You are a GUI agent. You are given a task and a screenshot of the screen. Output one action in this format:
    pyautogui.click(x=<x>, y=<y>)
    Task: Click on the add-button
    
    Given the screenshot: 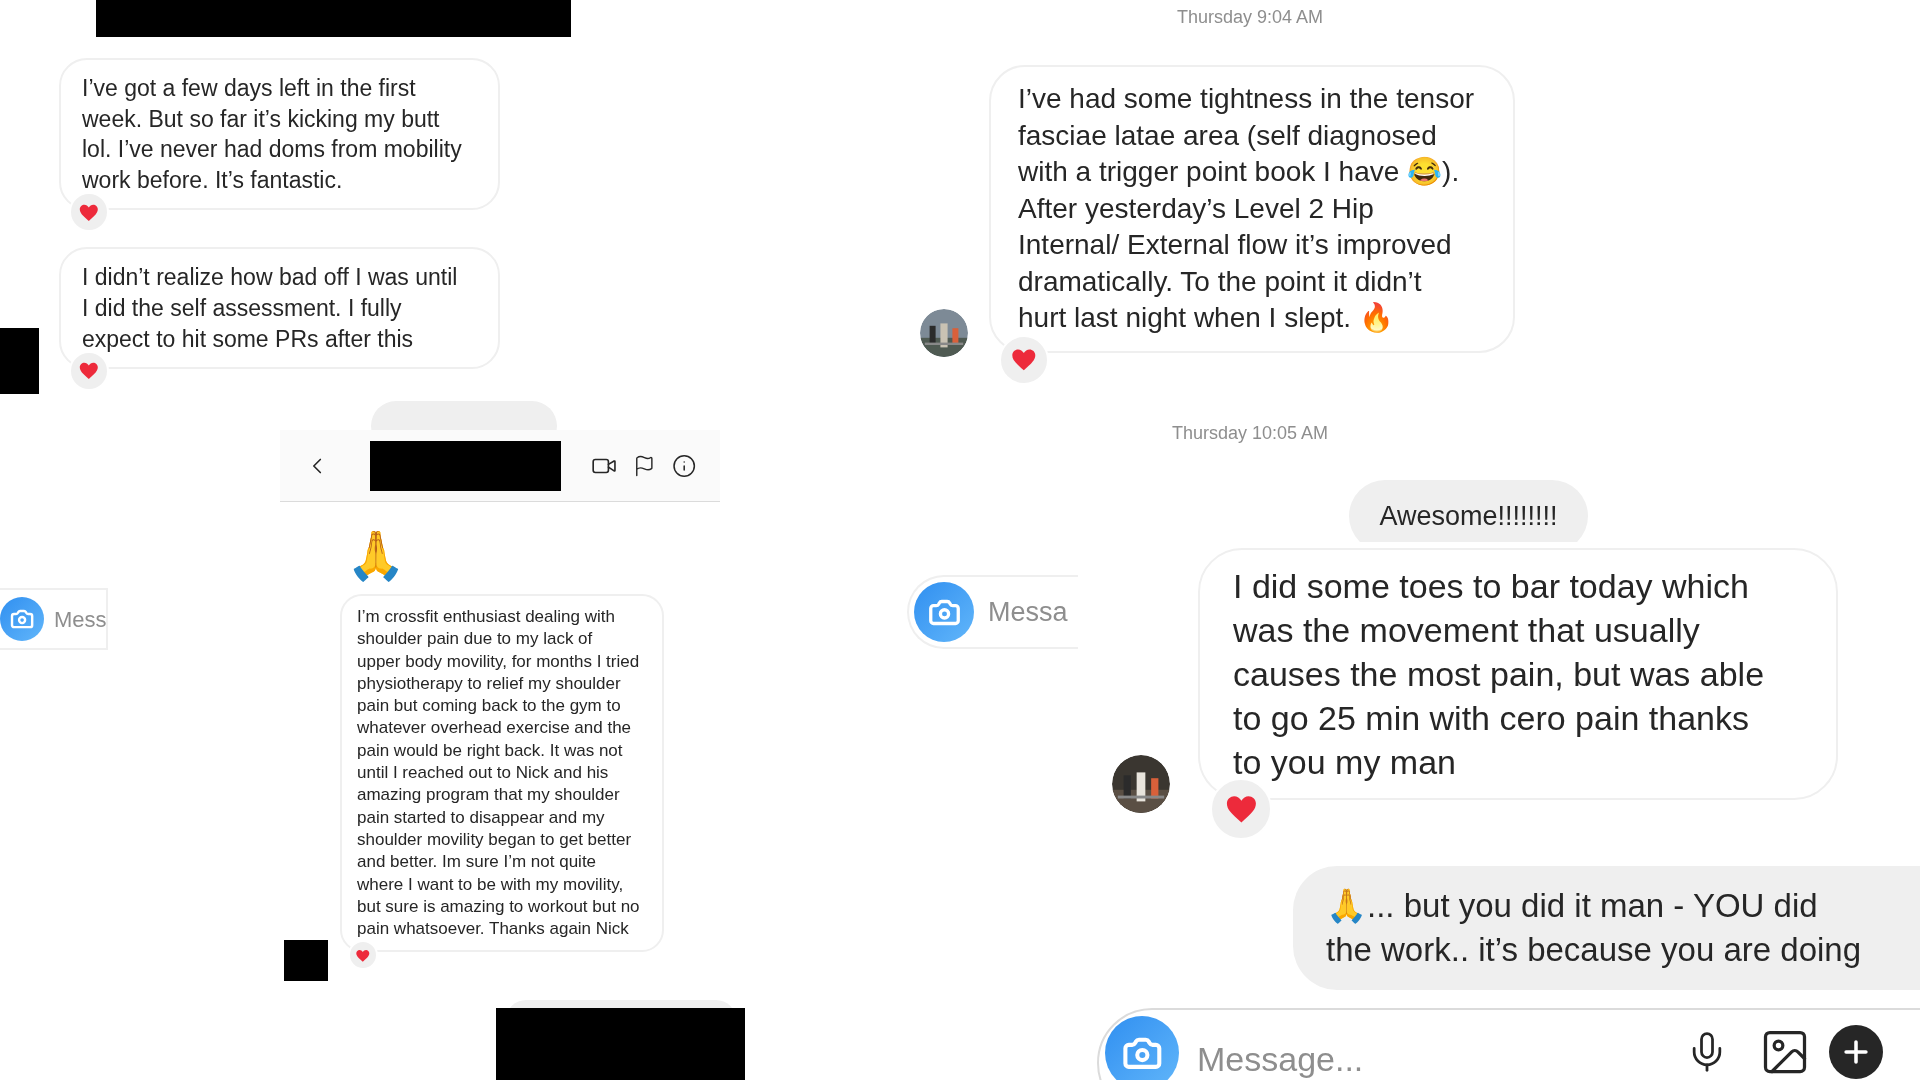 What is the action you would take?
    pyautogui.click(x=1856, y=1052)
    